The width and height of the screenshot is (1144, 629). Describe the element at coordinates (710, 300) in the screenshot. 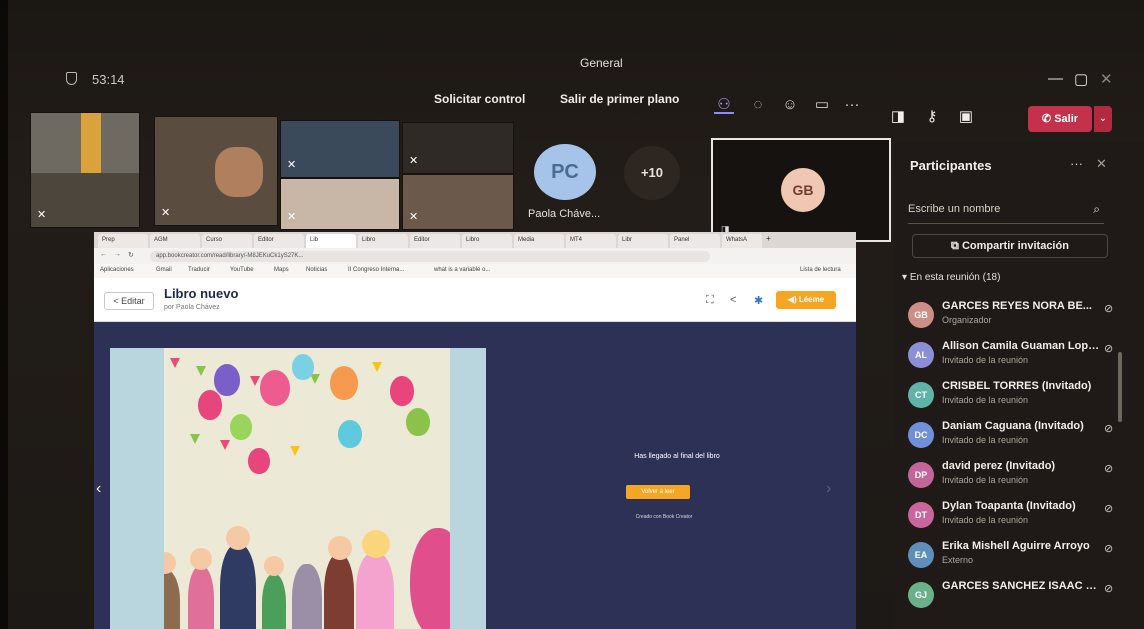

I see `fullscreen-icon: ⛶` at that location.